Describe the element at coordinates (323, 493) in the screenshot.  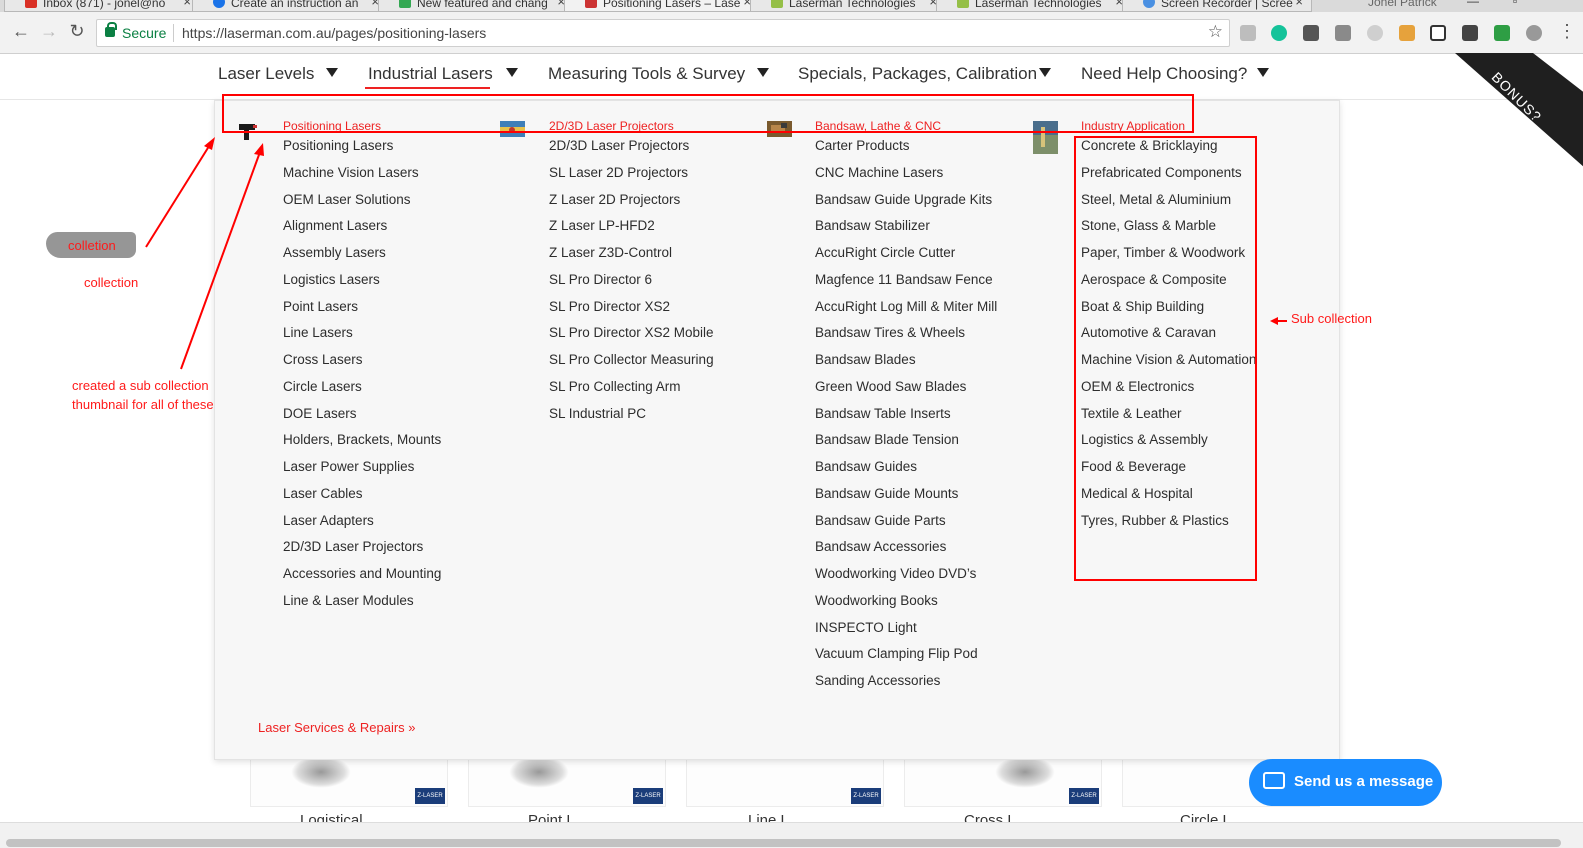
I see `mega-menu-link: Laser Cables` at that location.